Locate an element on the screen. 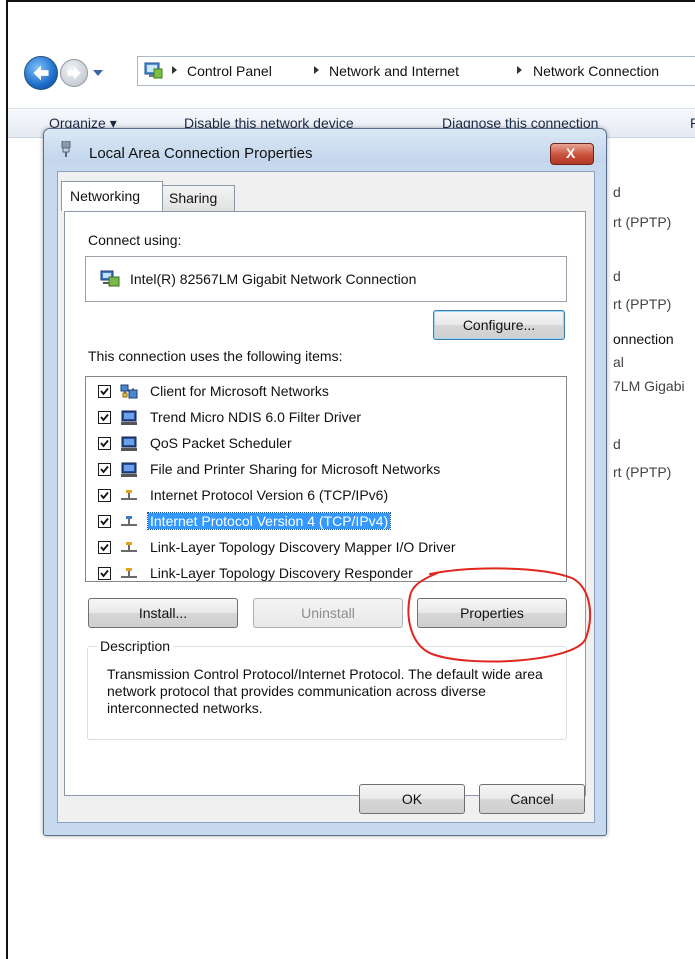  list-item: Client for Microsoft Networks is located at coordinates (326, 392).